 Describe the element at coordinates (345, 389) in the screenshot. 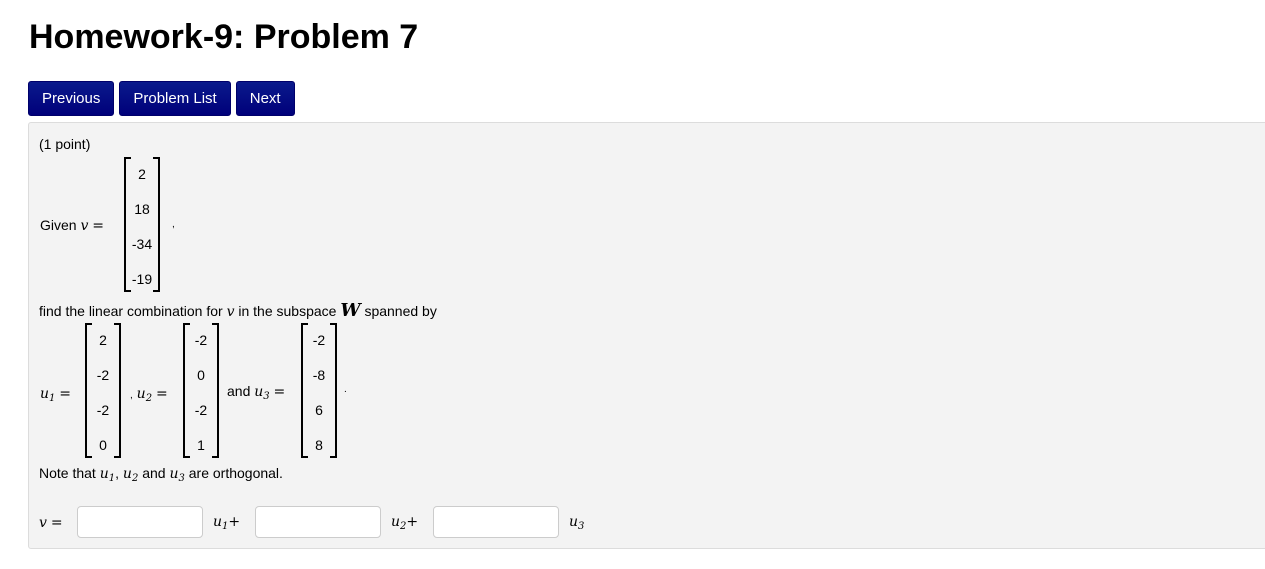

I see `period: .` at that location.